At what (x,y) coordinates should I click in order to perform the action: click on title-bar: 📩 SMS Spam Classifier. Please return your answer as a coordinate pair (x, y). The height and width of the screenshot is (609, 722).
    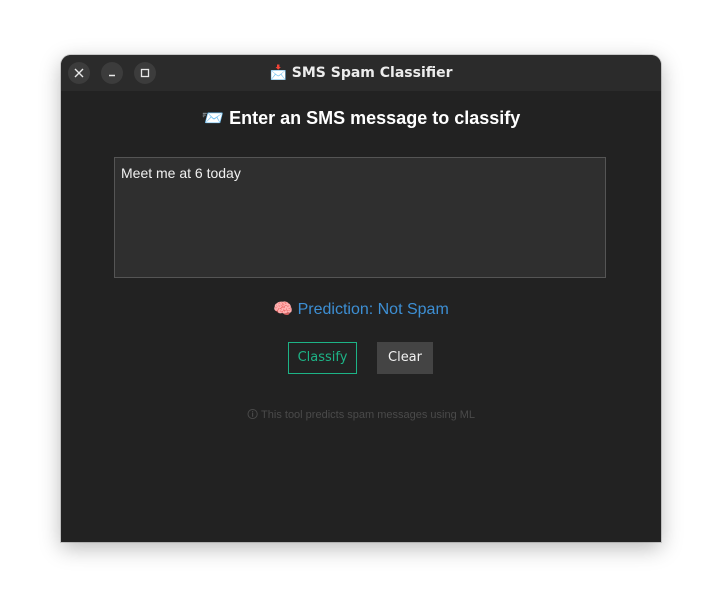
    Looking at the image, I should click on (361, 73).